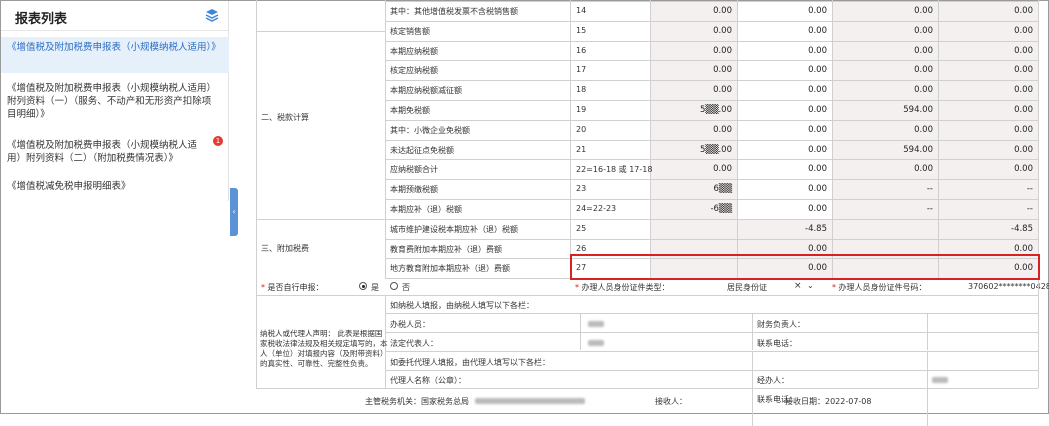 Image resolution: width=1049 pixels, height=426 pixels. What do you see at coordinates (530, 401) in the screenshot?
I see `tax-authority-masked` at bounding box center [530, 401].